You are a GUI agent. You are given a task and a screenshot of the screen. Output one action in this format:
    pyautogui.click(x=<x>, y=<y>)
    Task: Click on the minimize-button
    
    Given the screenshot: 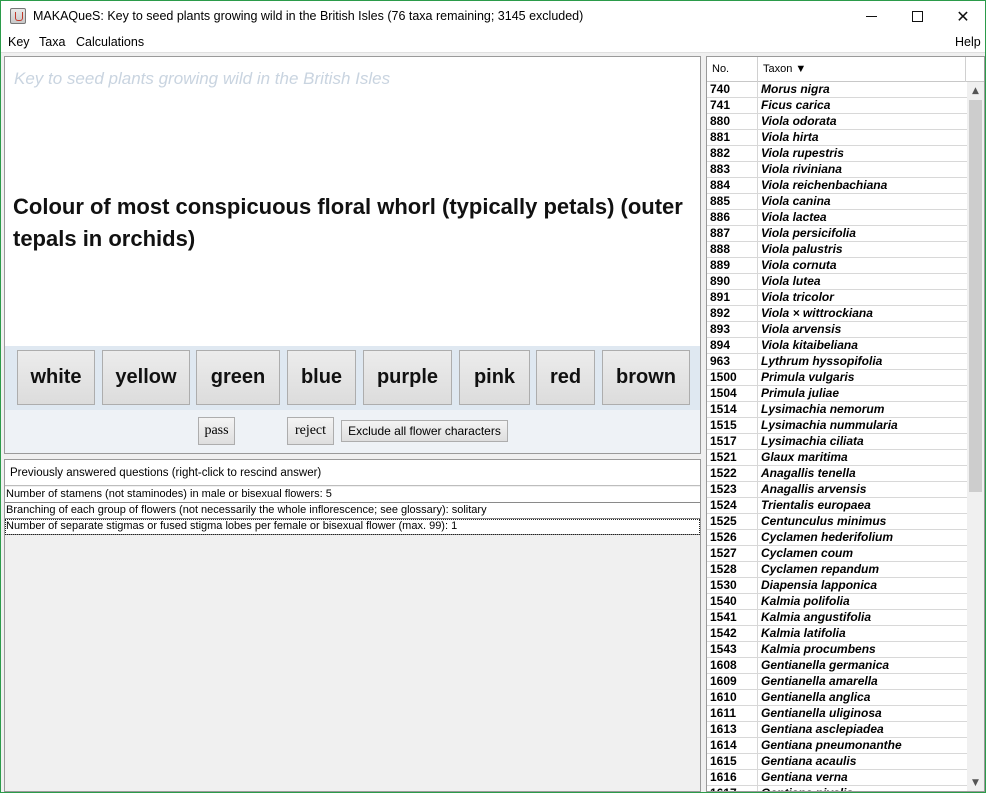 What is the action you would take?
    pyautogui.click(x=871, y=16)
    